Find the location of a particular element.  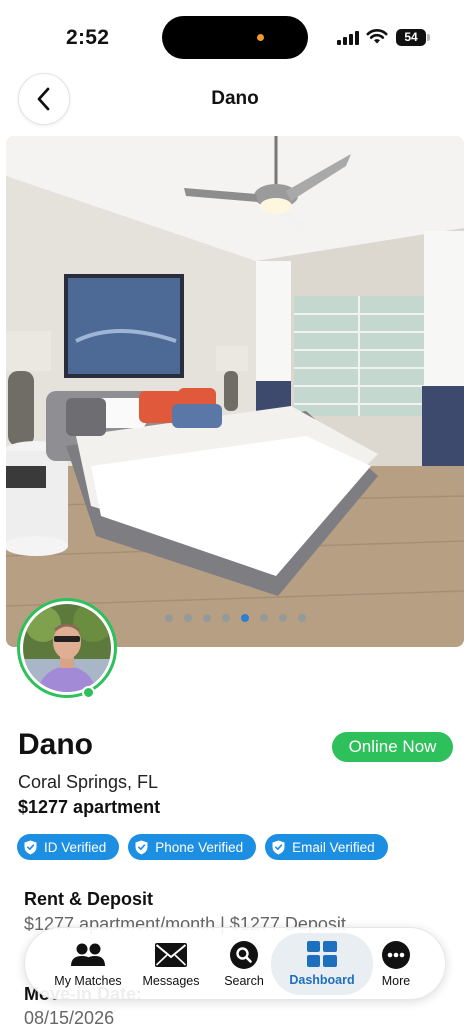

status-bar: 2:52 54 is located at coordinates (235, 35).